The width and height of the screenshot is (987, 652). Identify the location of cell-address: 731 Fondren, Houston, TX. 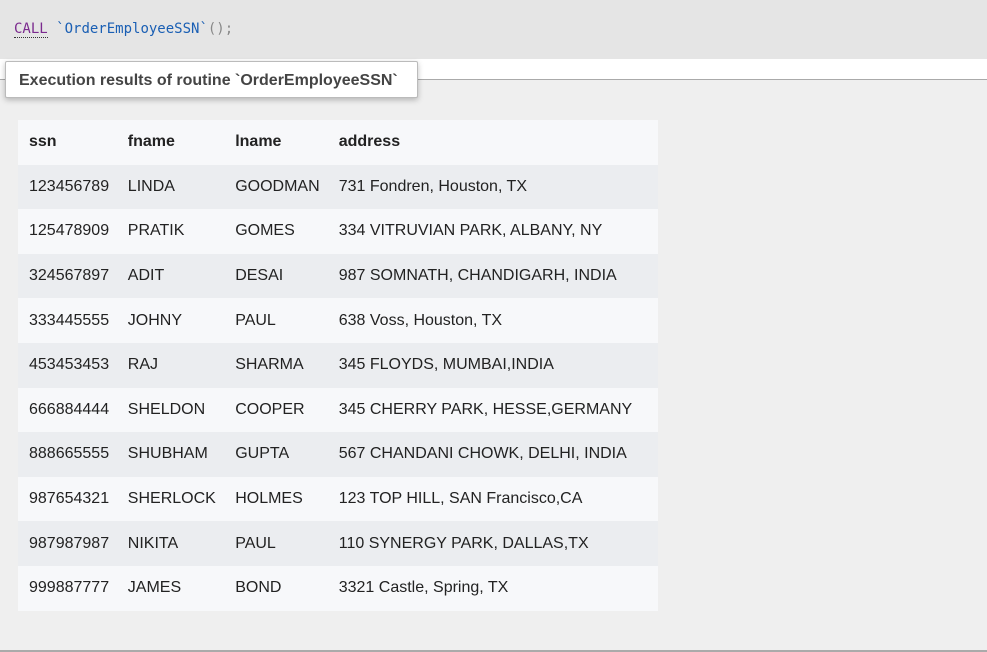
(492, 187).